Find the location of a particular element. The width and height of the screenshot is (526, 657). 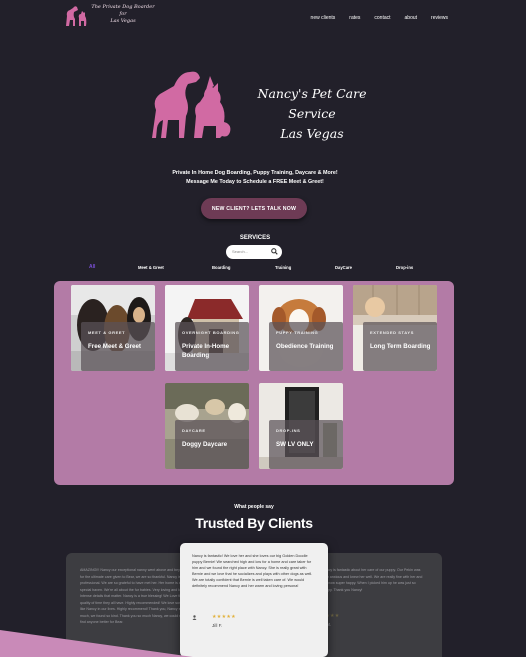

card-caption: EXTENDED STAYS Long Term Boarding is located at coordinates (400, 346).